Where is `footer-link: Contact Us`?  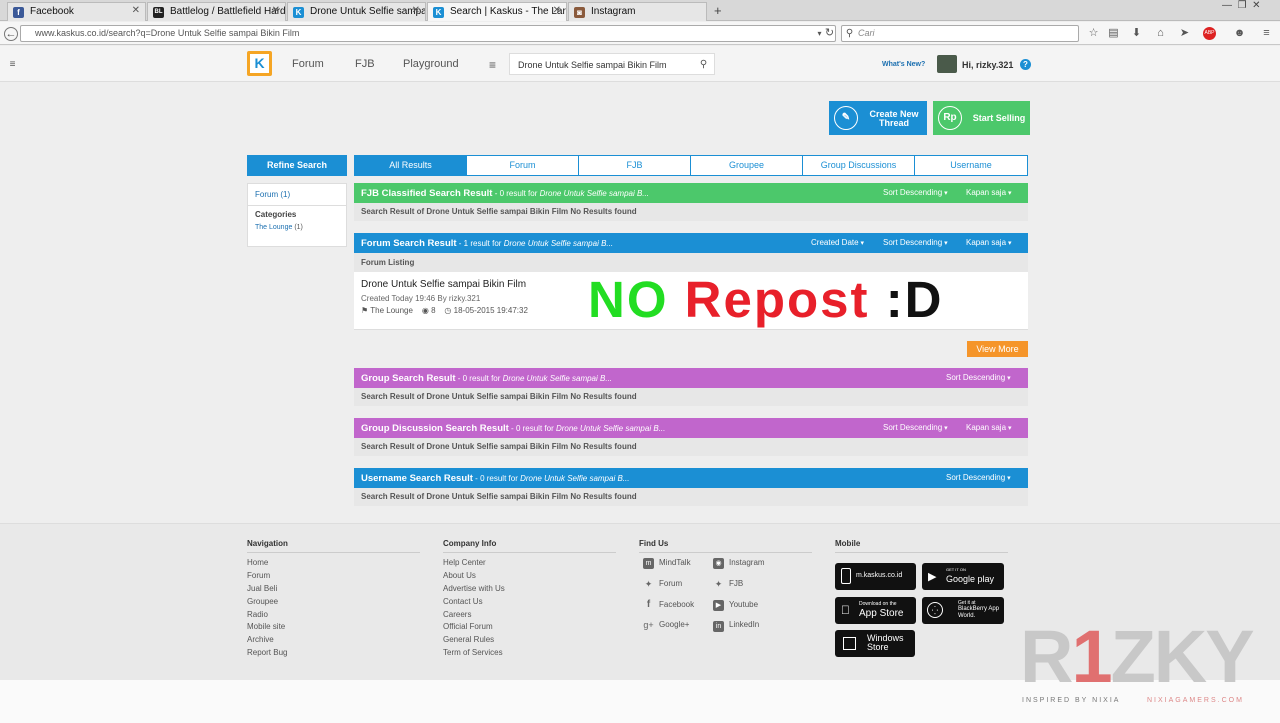 footer-link: Contact Us is located at coordinates (463, 601).